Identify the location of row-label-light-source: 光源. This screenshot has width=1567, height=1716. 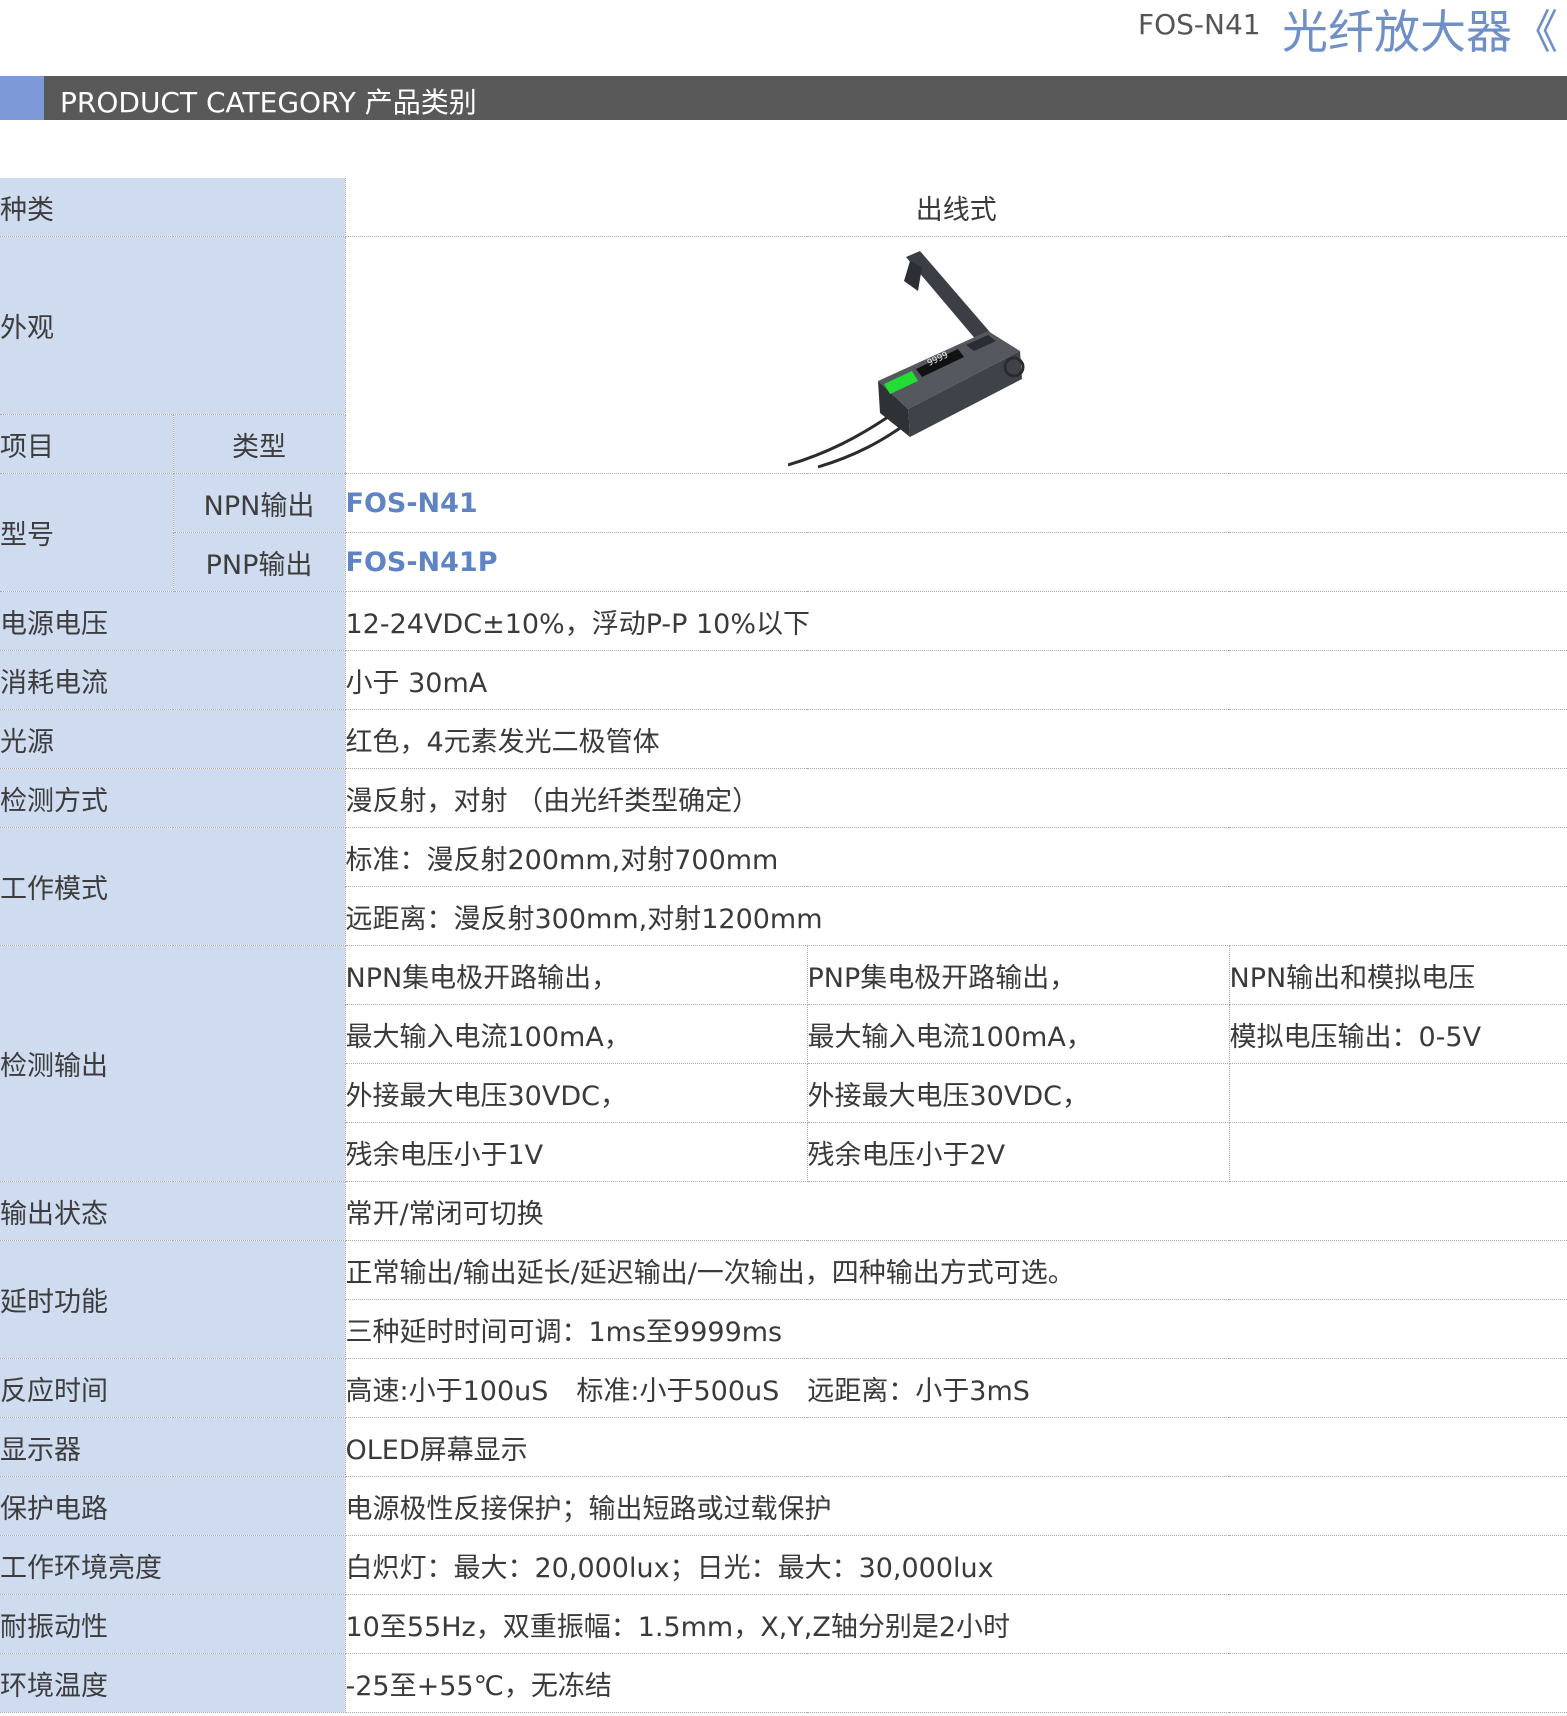
(173, 739).